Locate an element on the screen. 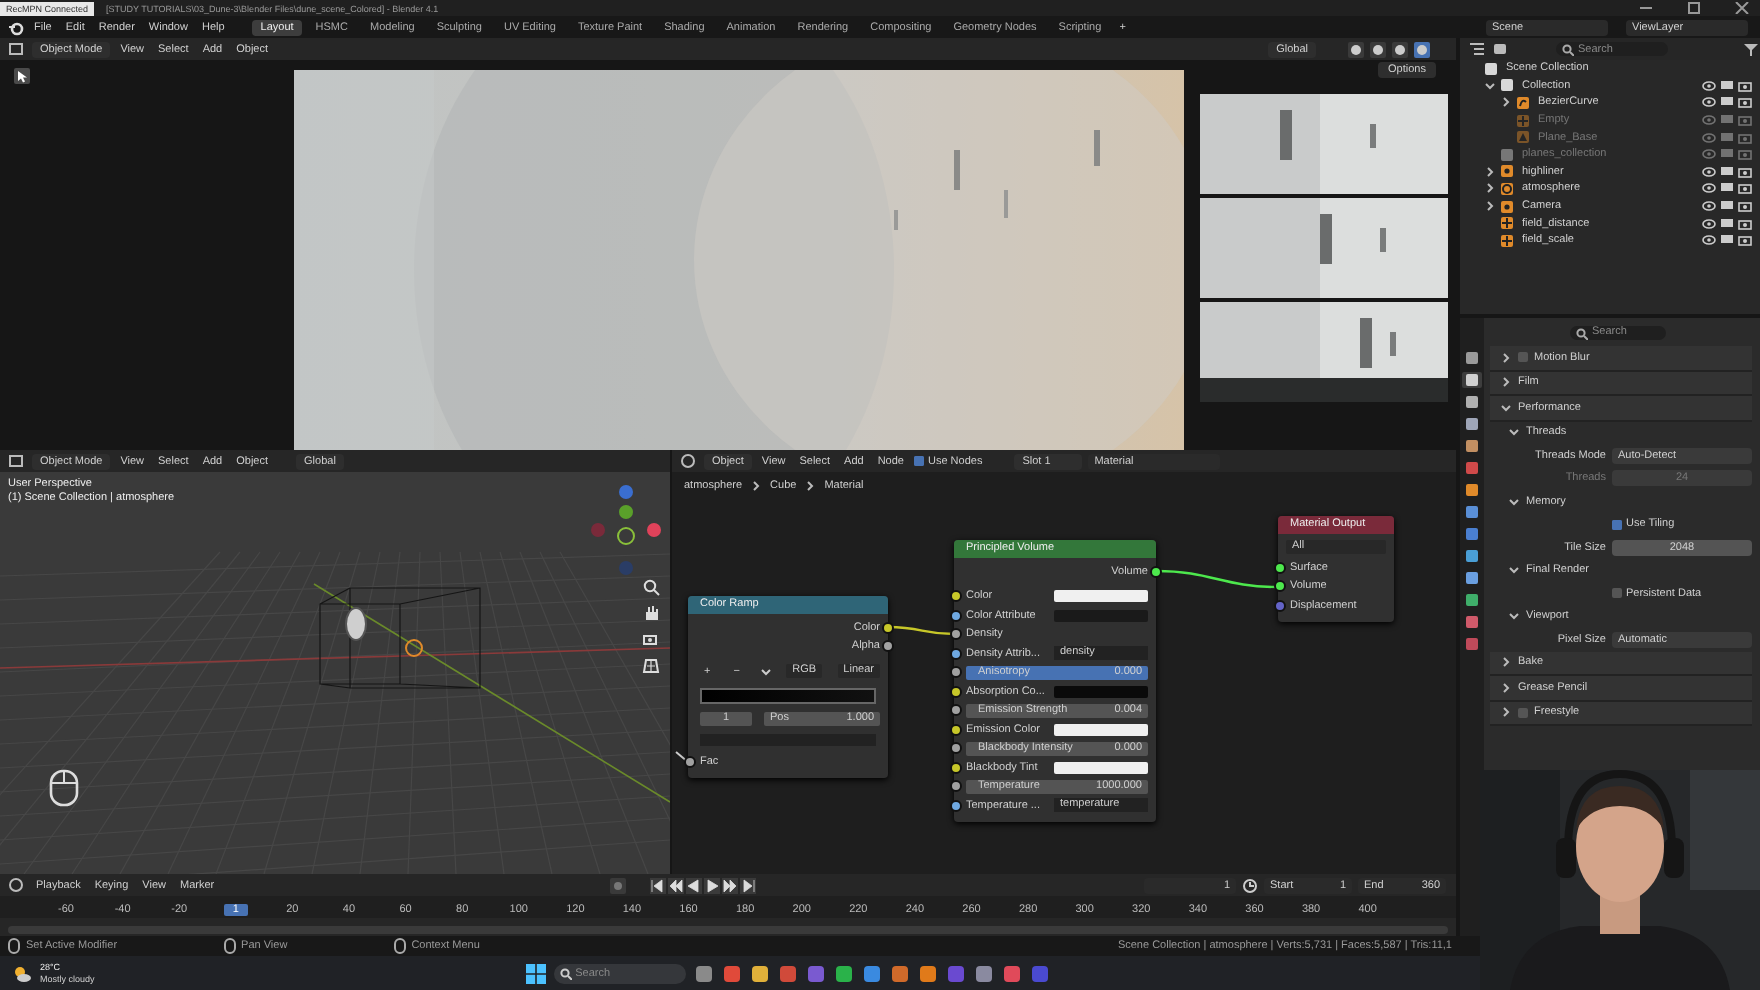 This screenshot has width=1760, height=990. navigation-gizmo-drawing is located at coordinates (626, 530).